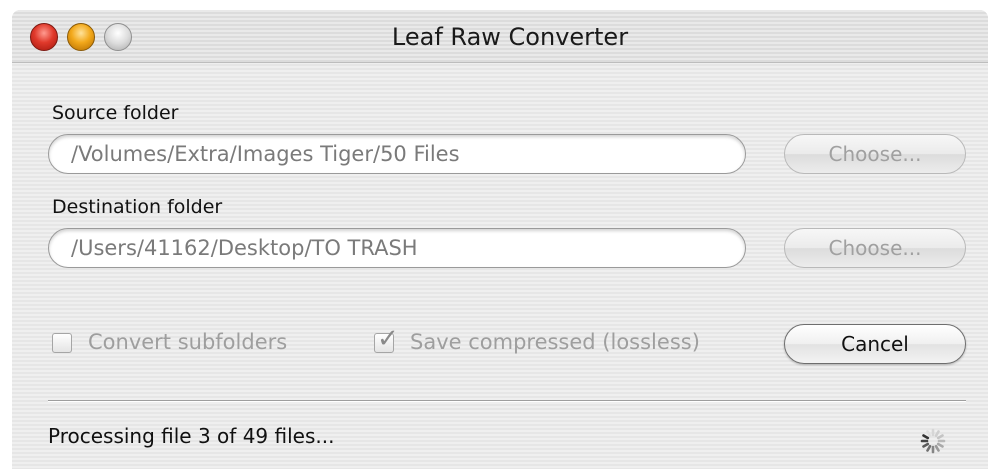 Image resolution: width=997 pixels, height=469 pixels. I want to click on title-bar: Leaf Raw Converter, so click(500, 36).